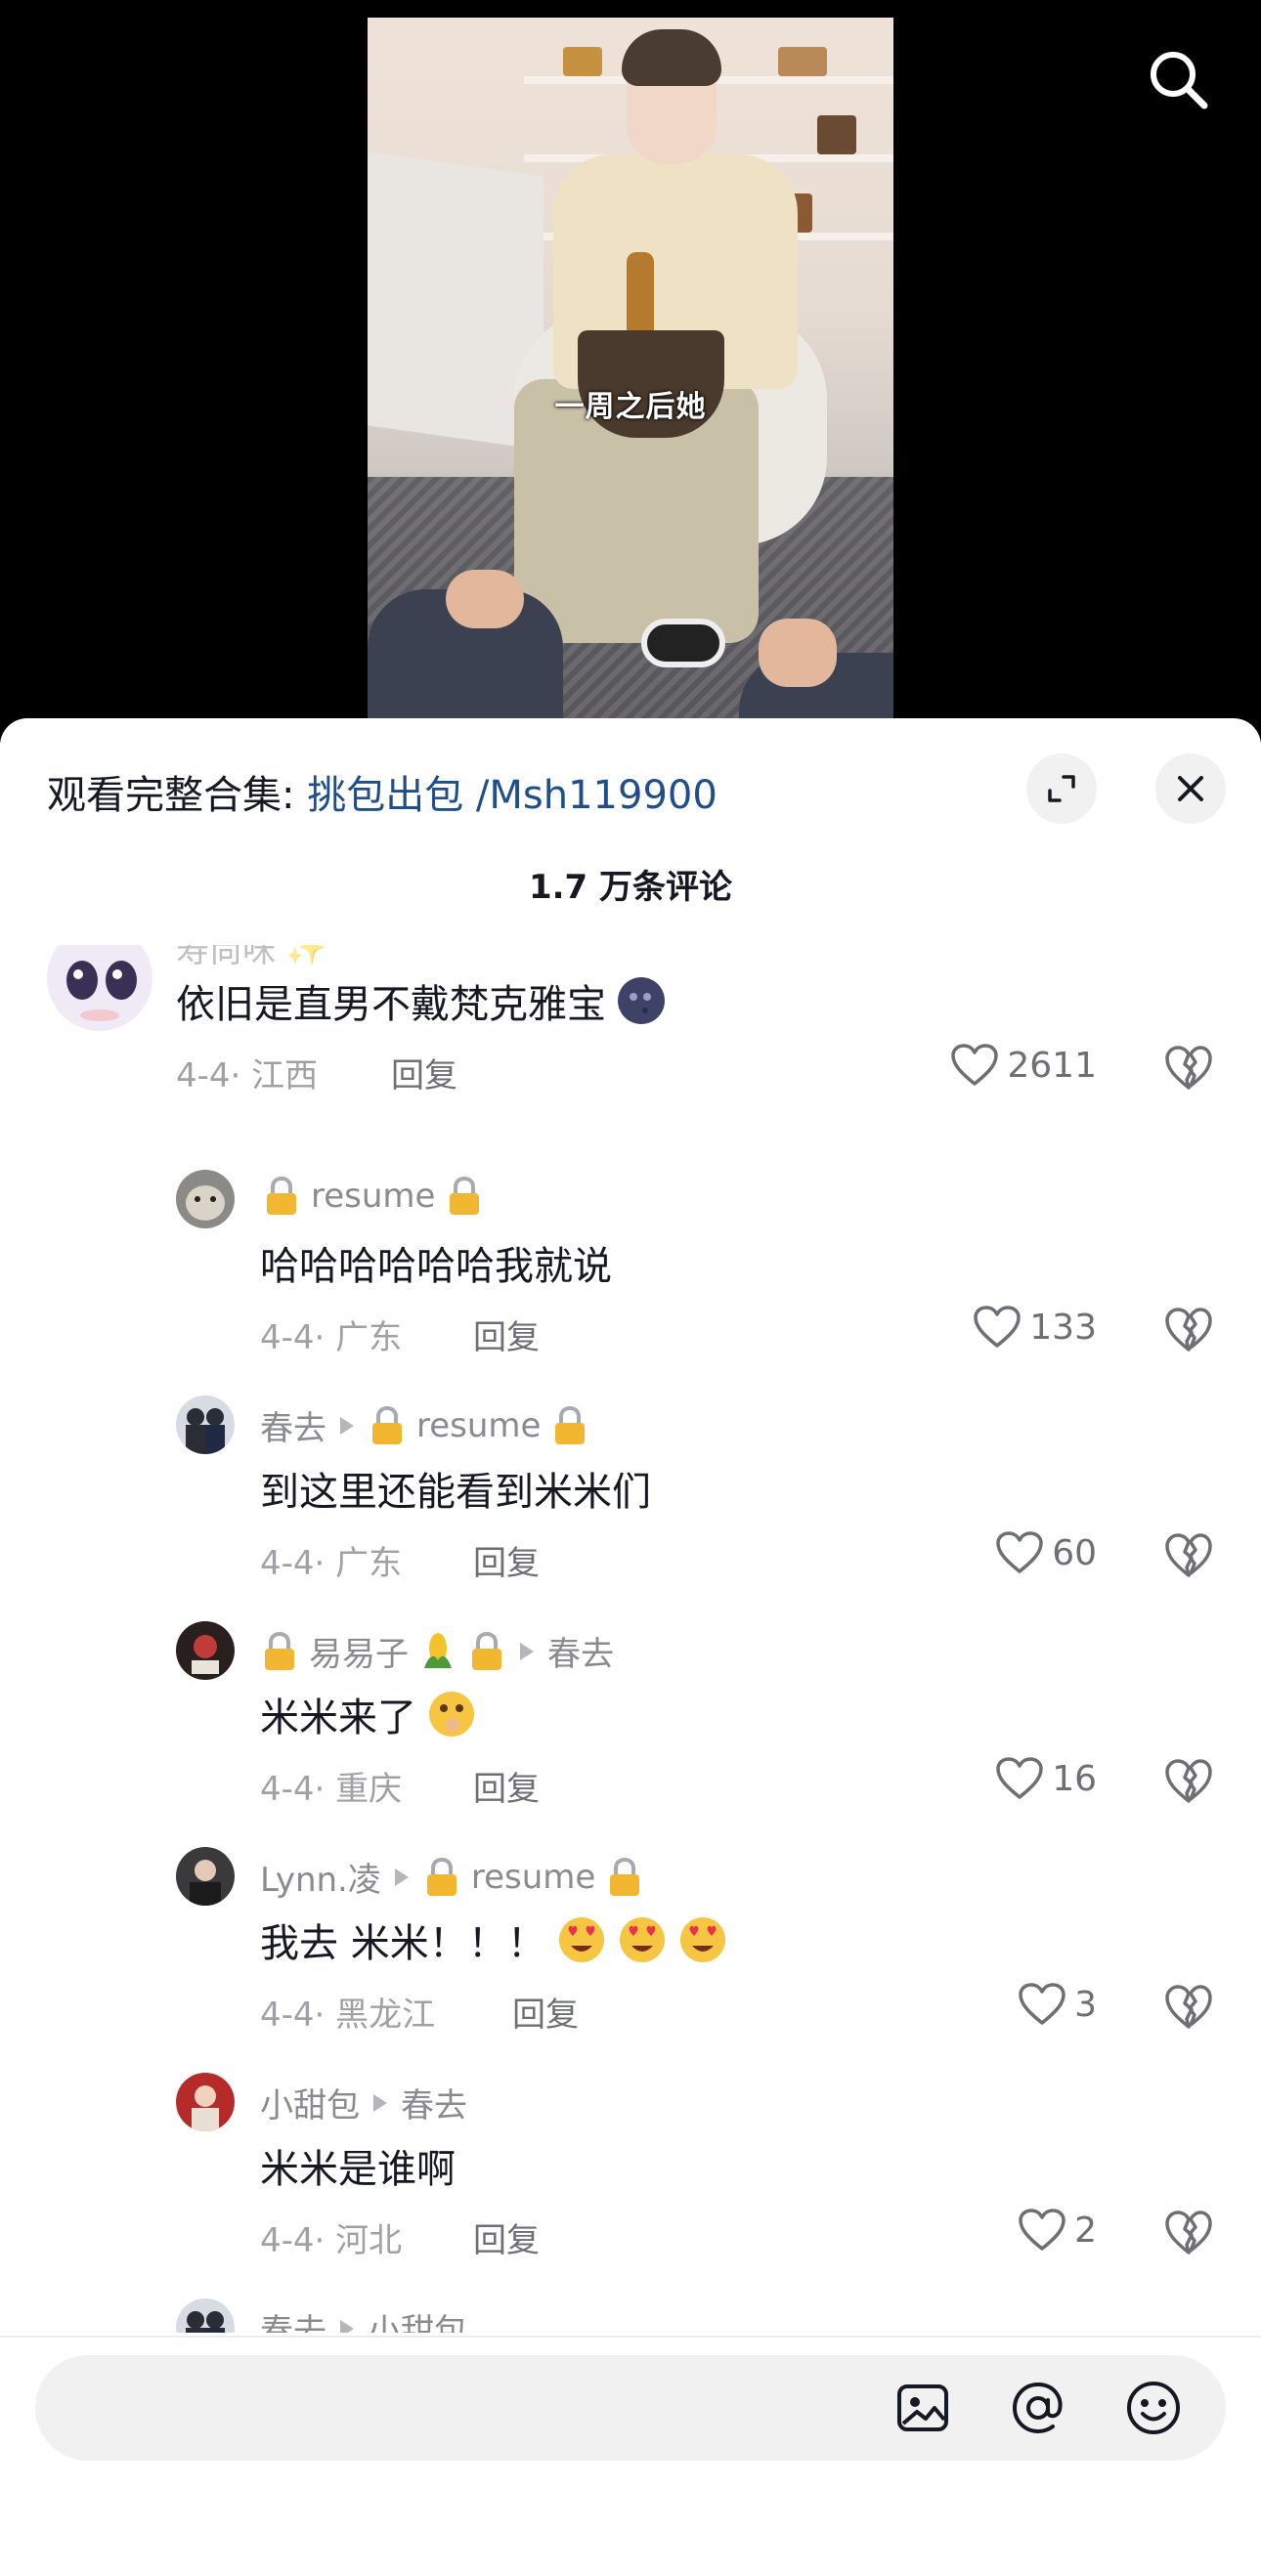 Image resolution: width=1261 pixels, height=2576 pixels. Describe the element at coordinates (494, 1940) in the screenshot. I see `comment-text: 我去 米米！！！` at that location.